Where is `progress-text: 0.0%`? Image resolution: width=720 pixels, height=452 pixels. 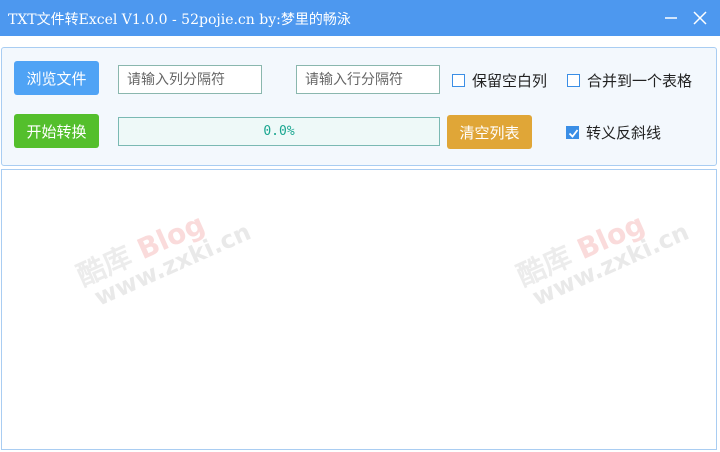
progress-text: 0.0% is located at coordinates (279, 131).